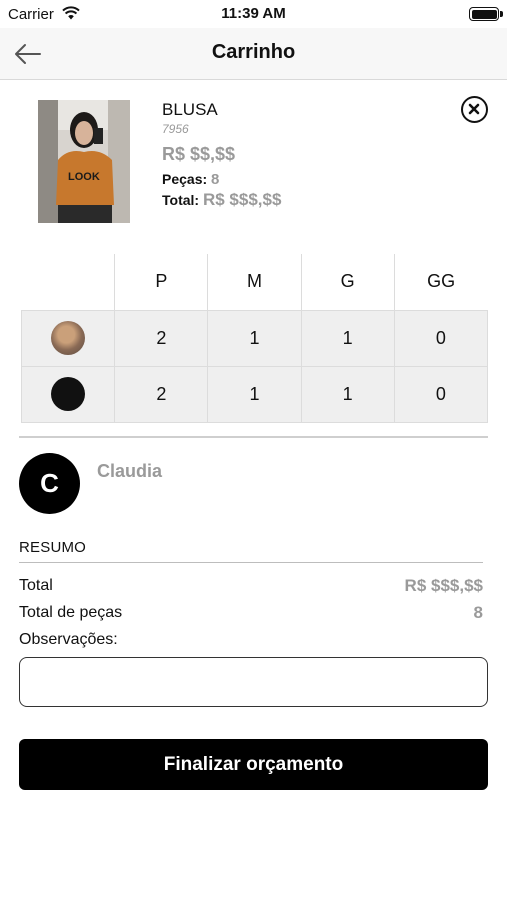  I want to click on size-header-p: P, so click(161, 282).